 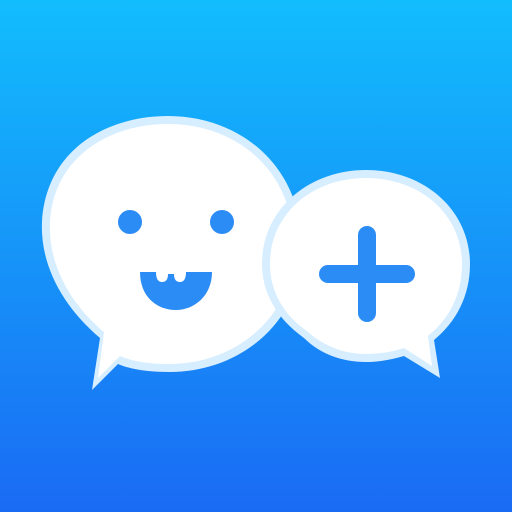 What do you see at coordinates (130, 222) in the screenshot?
I see `left-eye` at bounding box center [130, 222].